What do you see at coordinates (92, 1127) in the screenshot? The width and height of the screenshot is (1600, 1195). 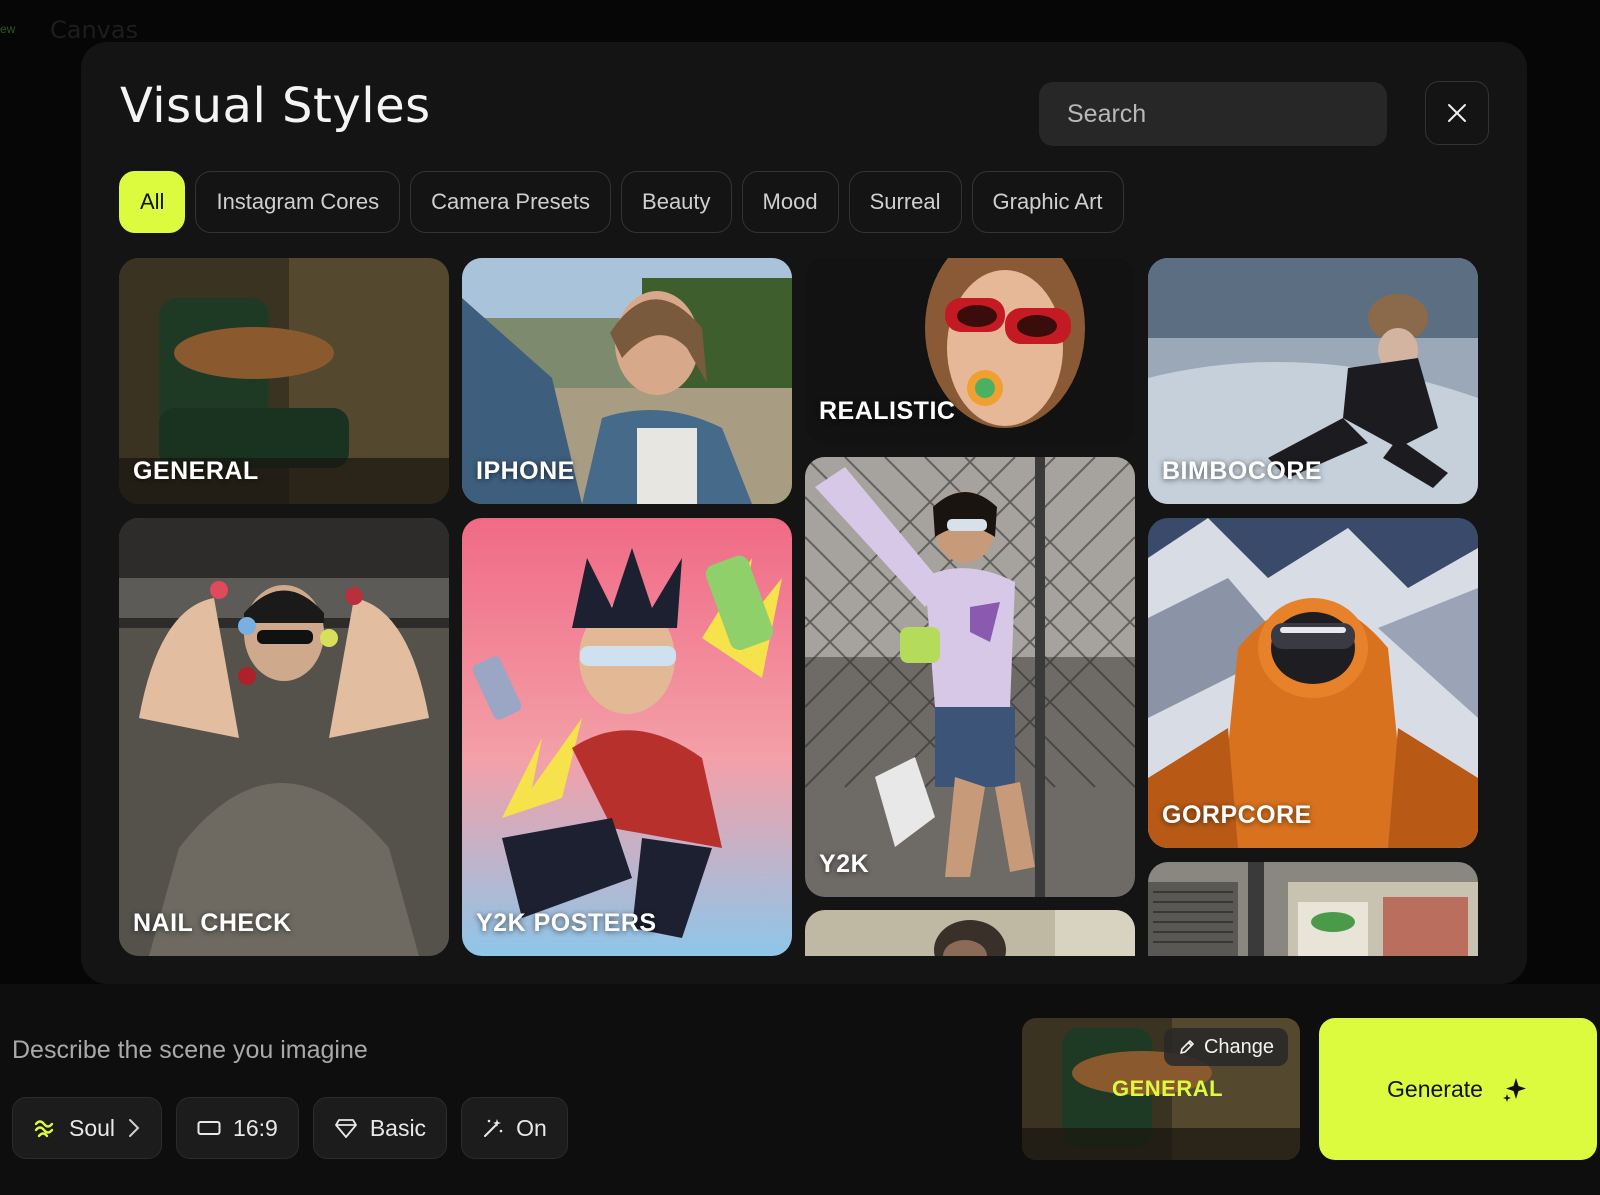 I see `model-label: Soul` at bounding box center [92, 1127].